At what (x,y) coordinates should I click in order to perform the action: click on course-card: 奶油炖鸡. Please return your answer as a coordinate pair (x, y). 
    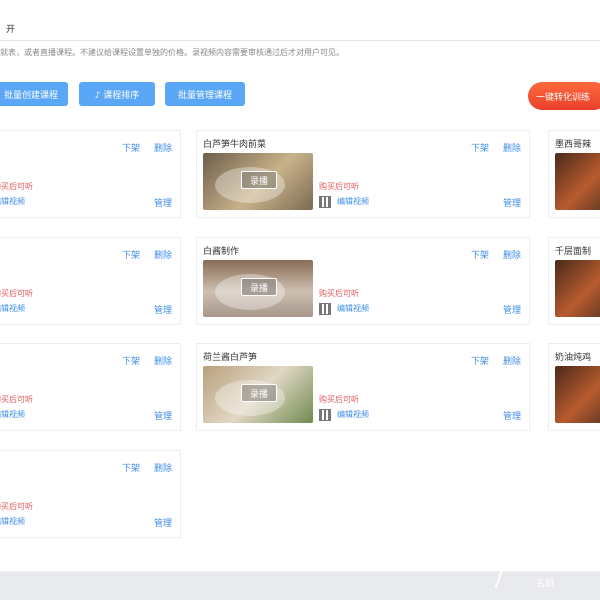
    Looking at the image, I should click on (574, 387).